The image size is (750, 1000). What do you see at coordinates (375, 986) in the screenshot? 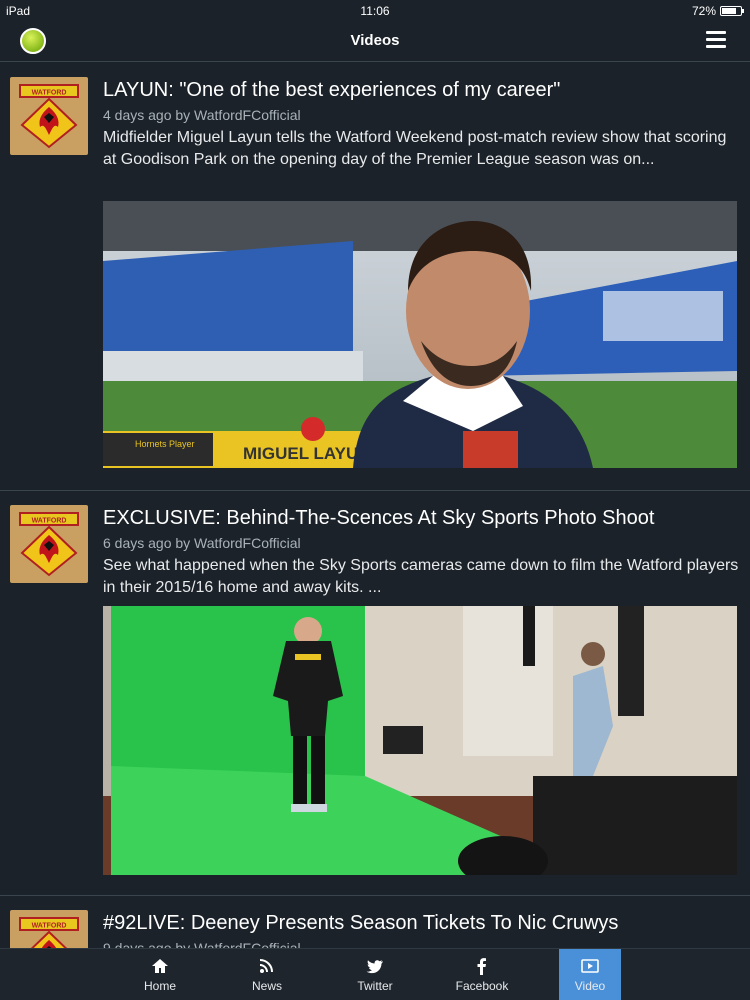
I see `tab-label: Twitter` at bounding box center [375, 986].